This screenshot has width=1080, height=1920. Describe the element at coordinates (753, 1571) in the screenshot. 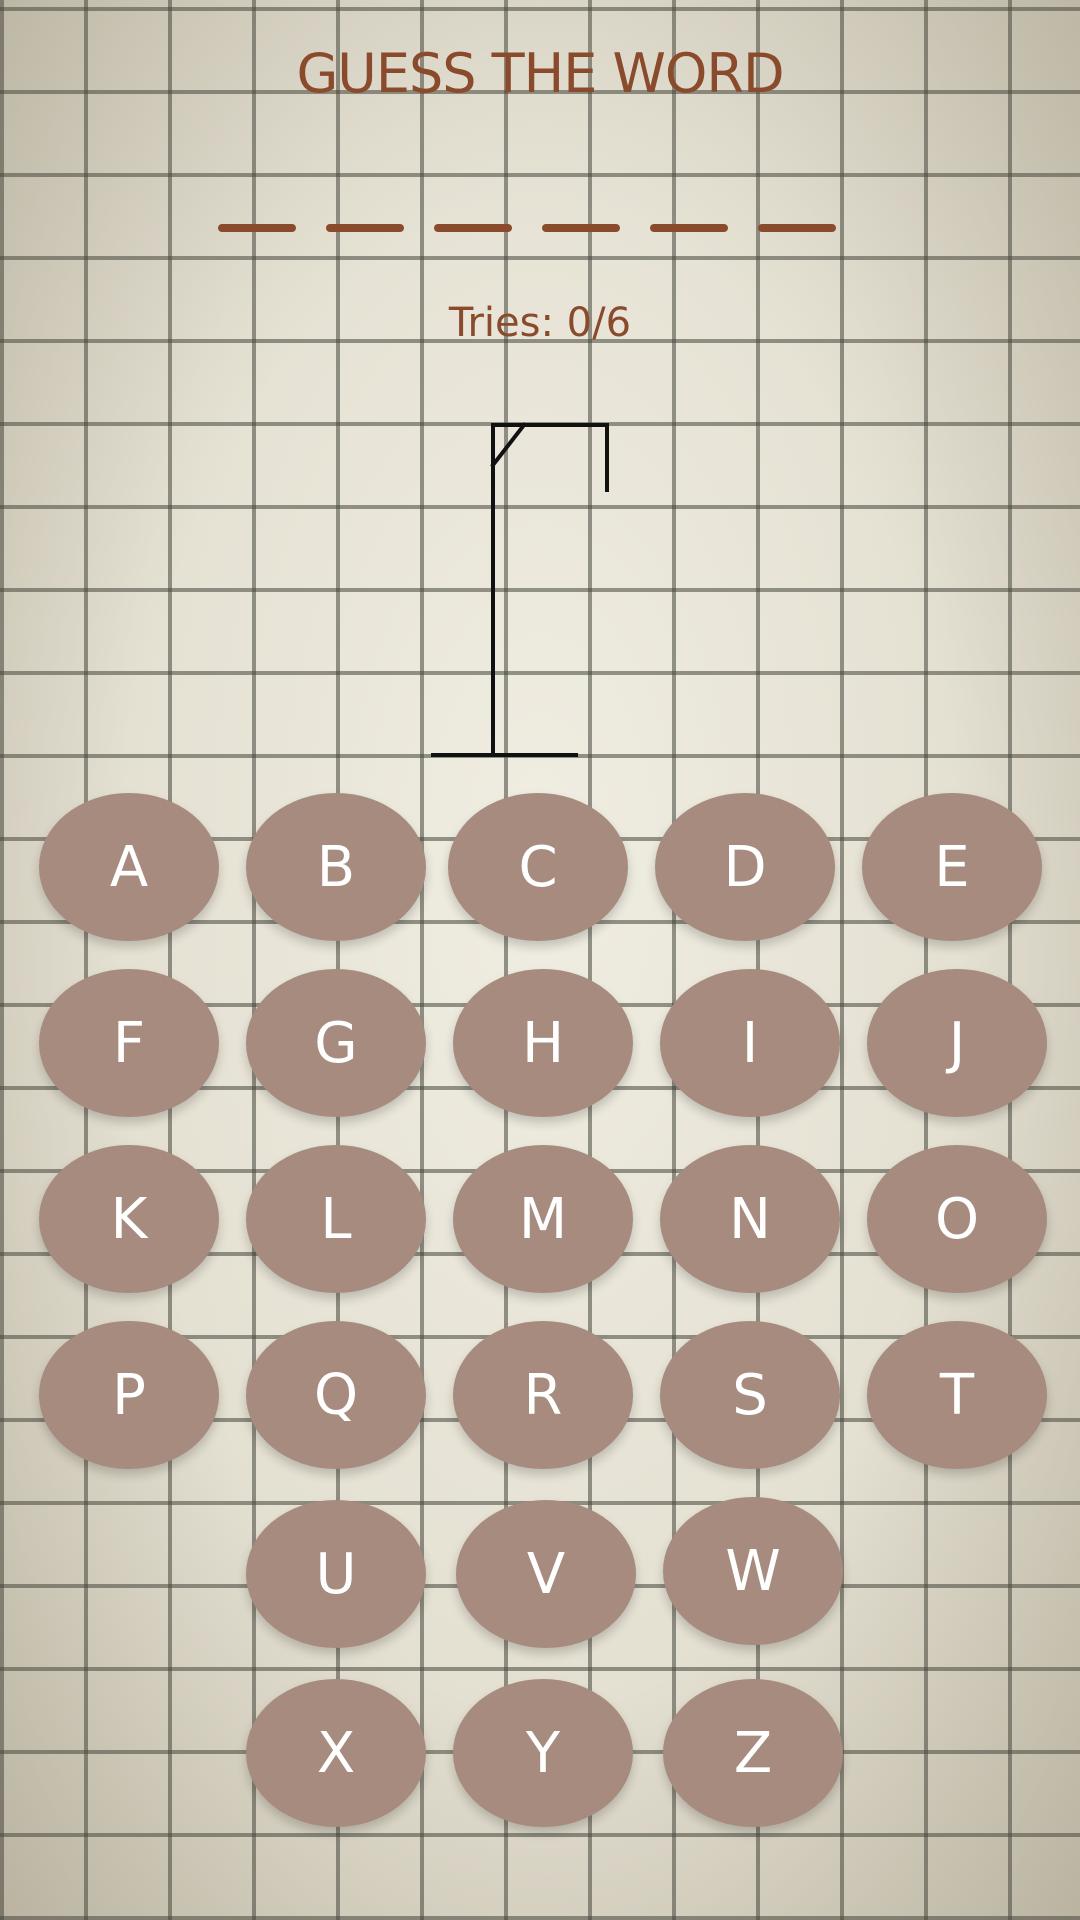

I see `key-w: W` at that location.